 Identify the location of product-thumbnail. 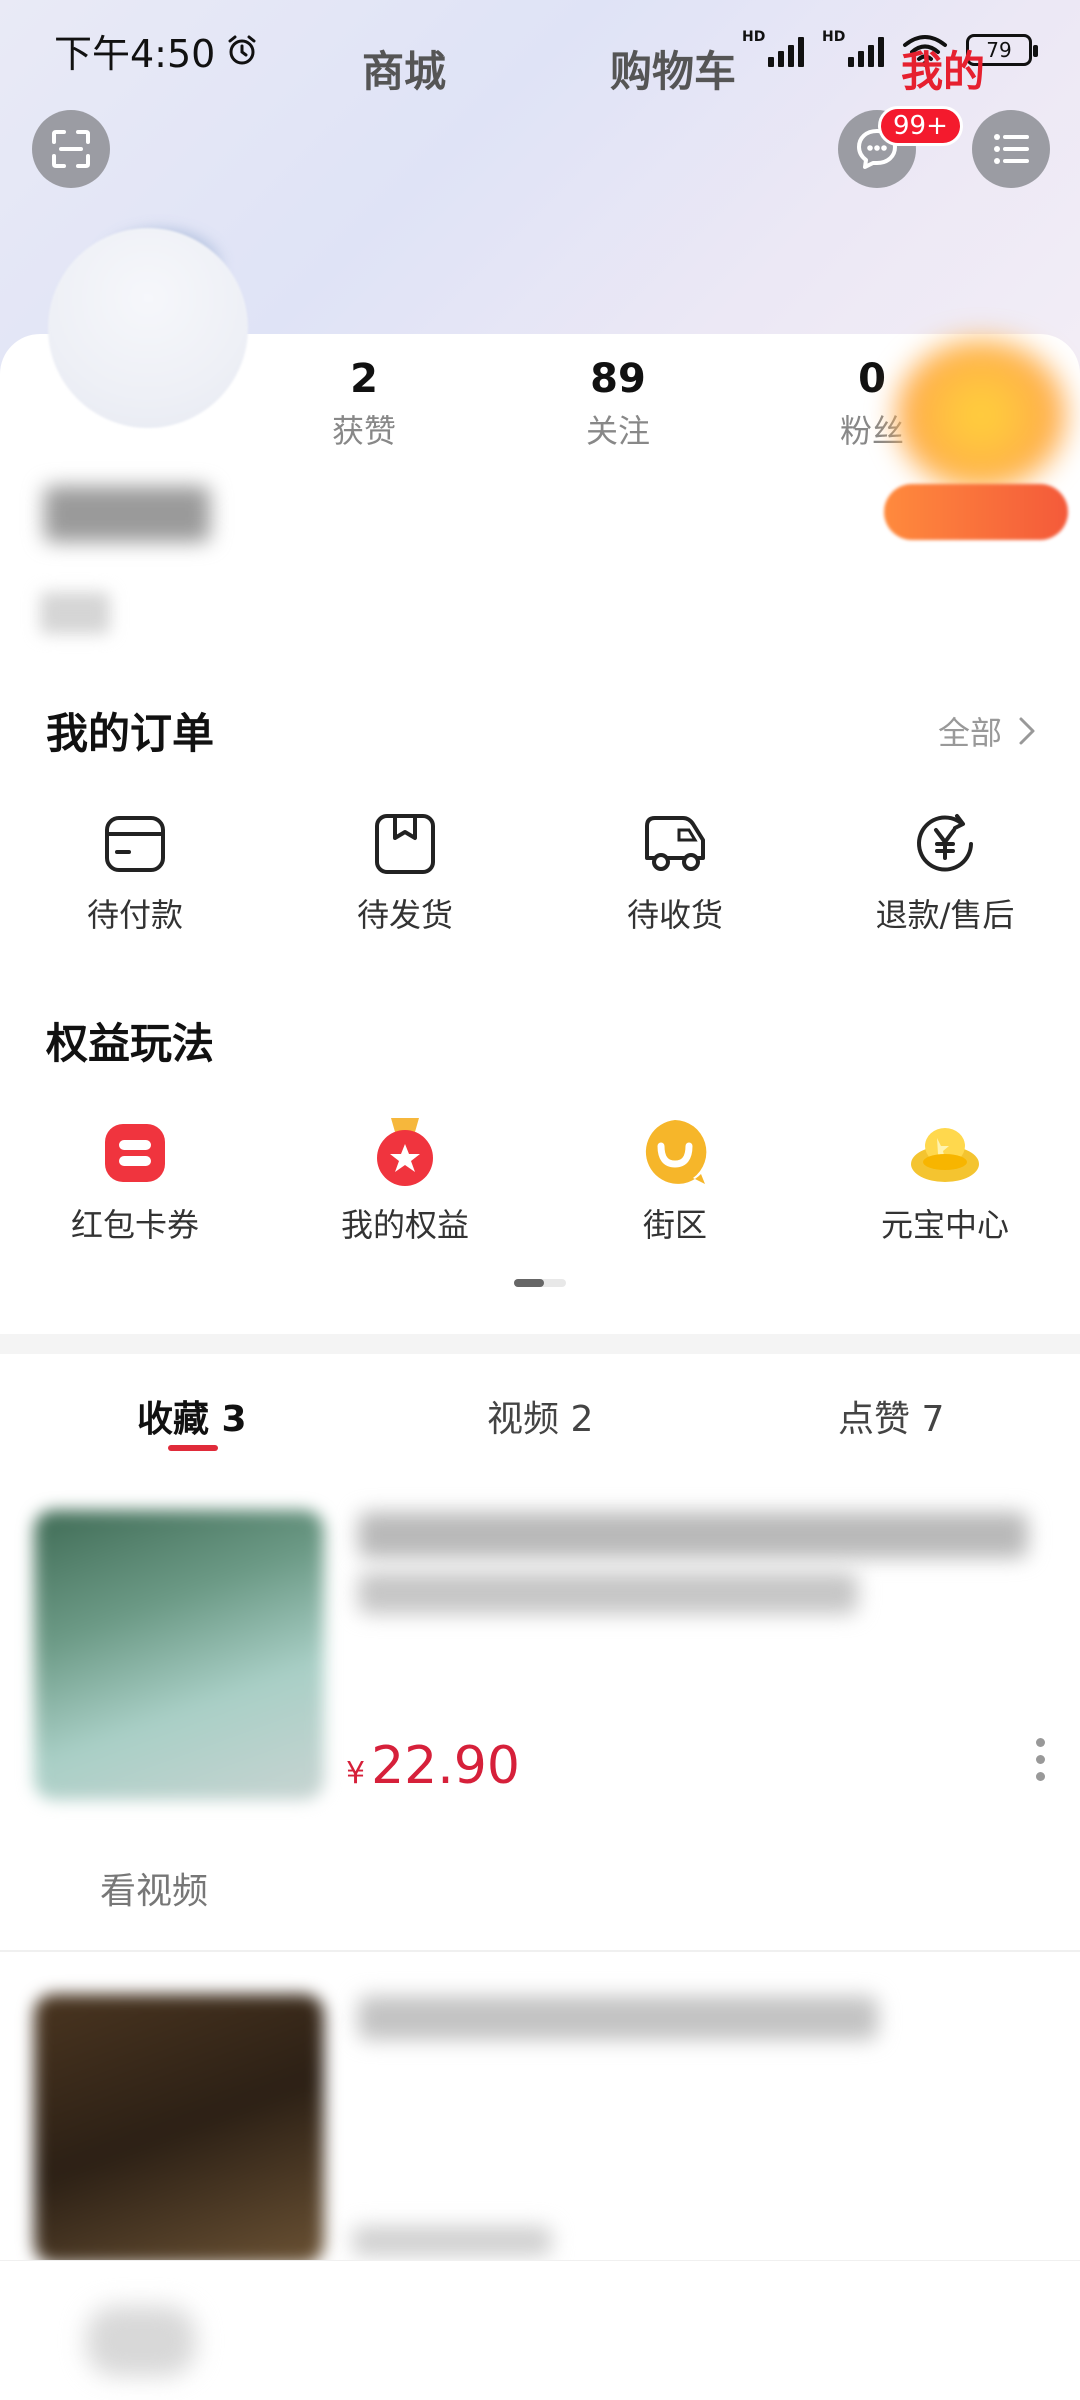
(179, 1655).